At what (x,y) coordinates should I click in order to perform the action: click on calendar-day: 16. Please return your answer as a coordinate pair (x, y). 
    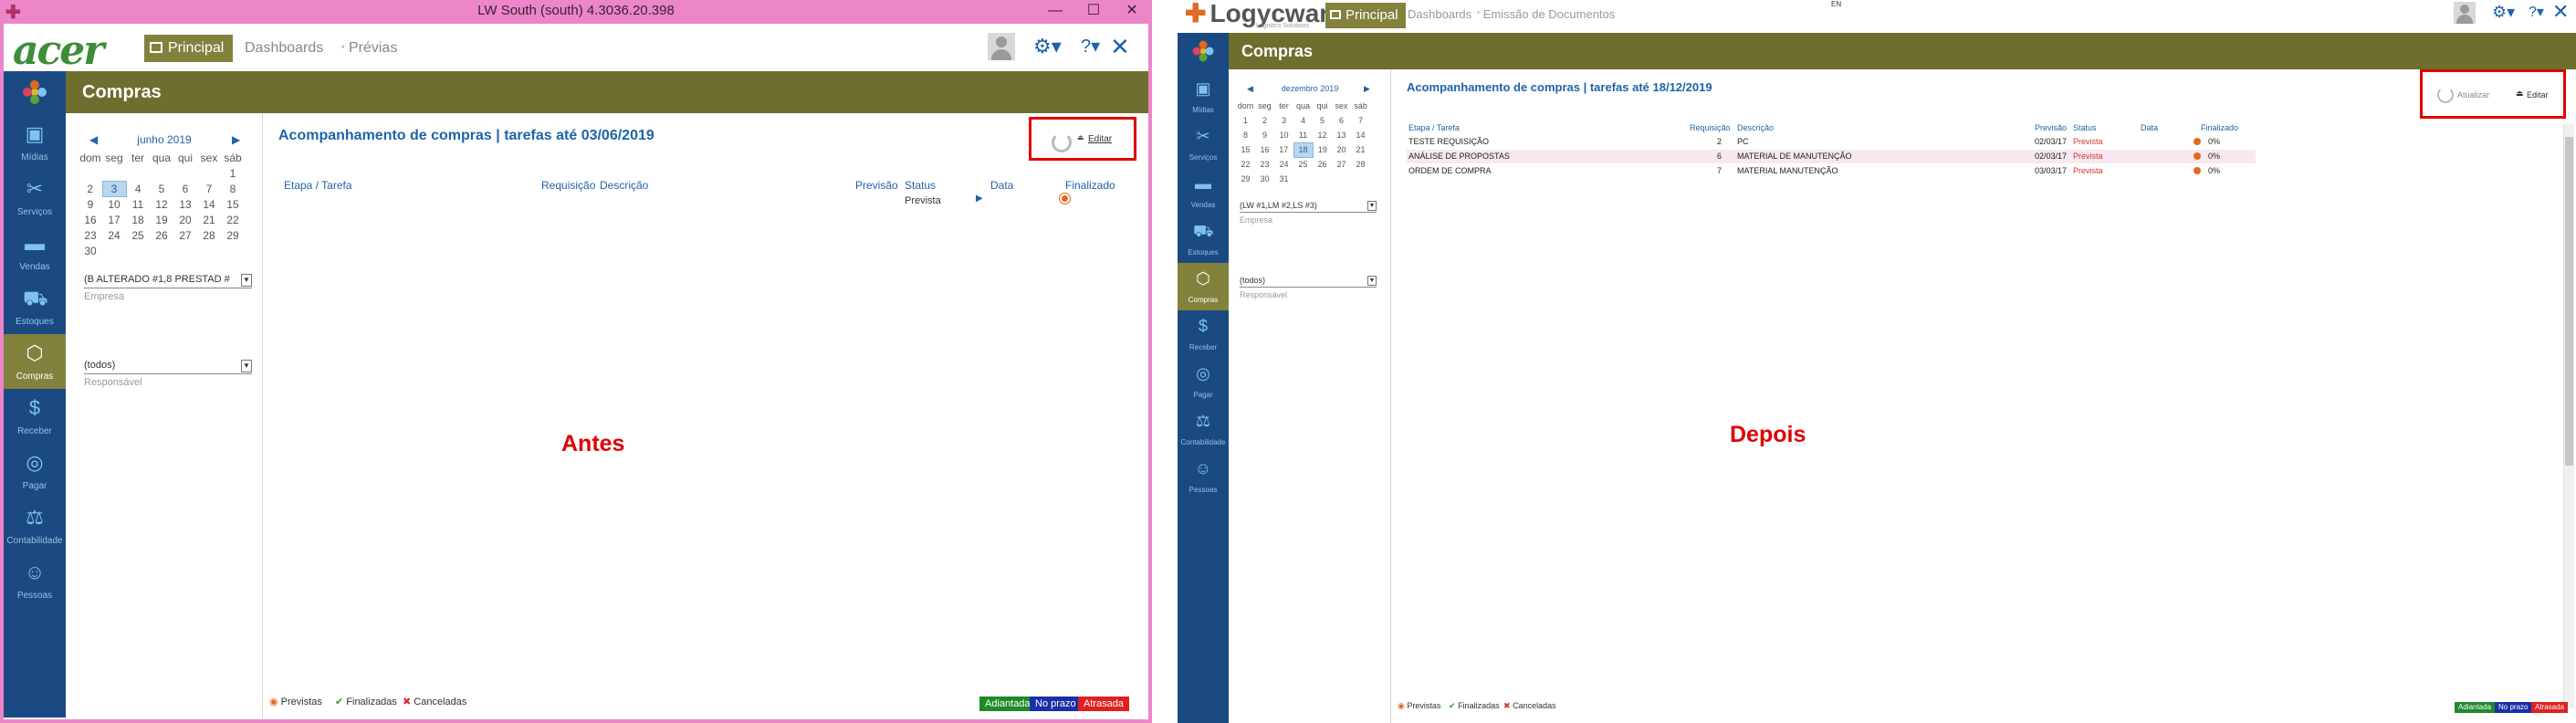
    Looking at the image, I should click on (90, 219).